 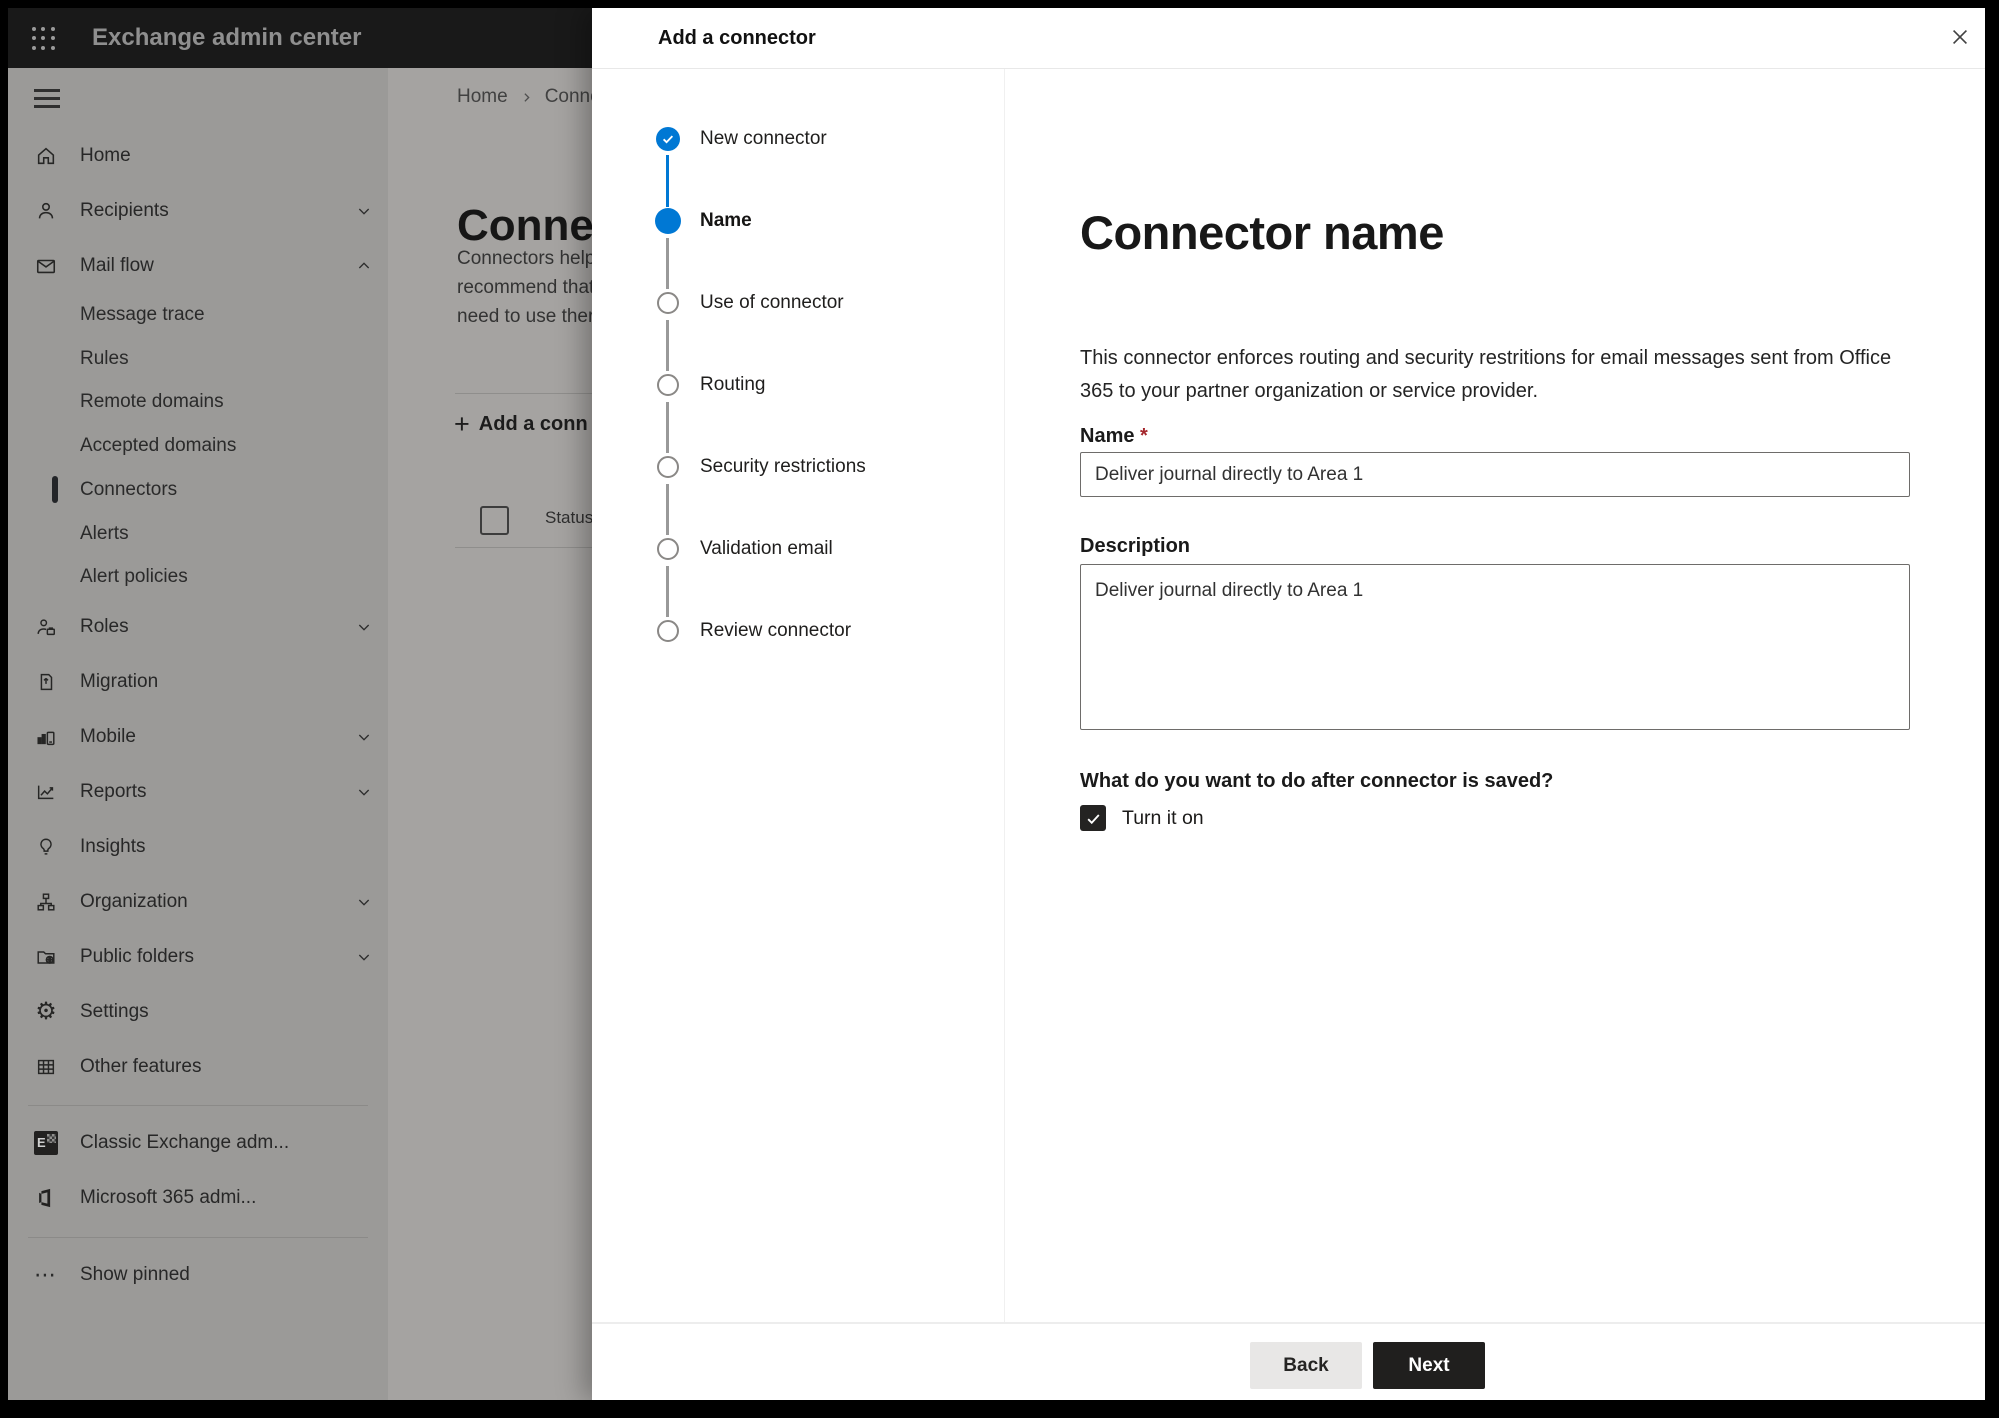 What do you see at coordinates (227, 37) in the screenshot?
I see `app-title: Exchange admin center` at bounding box center [227, 37].